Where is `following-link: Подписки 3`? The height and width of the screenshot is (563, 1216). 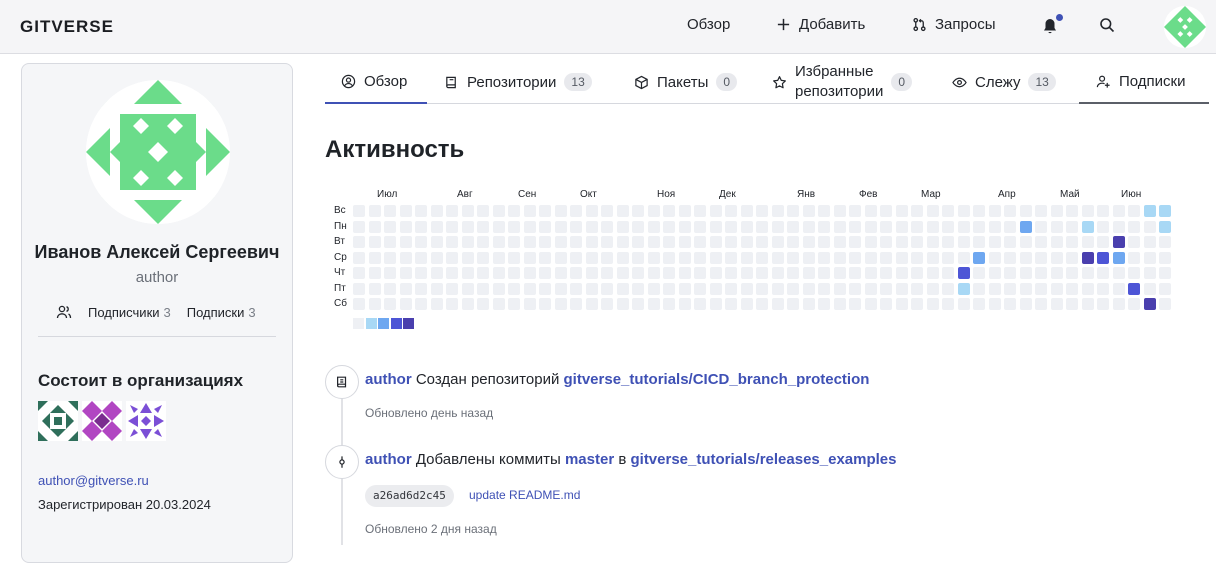
following-link: Подписки 3 is located at coordinates (221, 312).